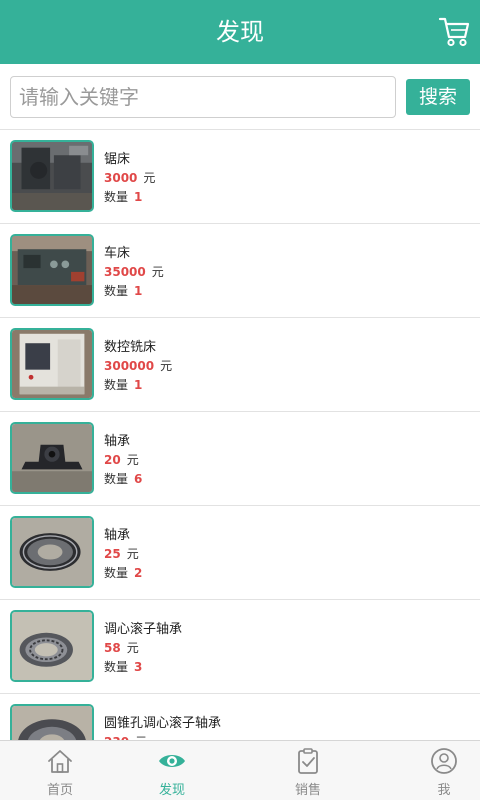 This screenshot has height=800, width=480. What do you see at coordinates (112, 460) in the screenshot?
I see `item-price: 20` at bounding box center [112, 460].